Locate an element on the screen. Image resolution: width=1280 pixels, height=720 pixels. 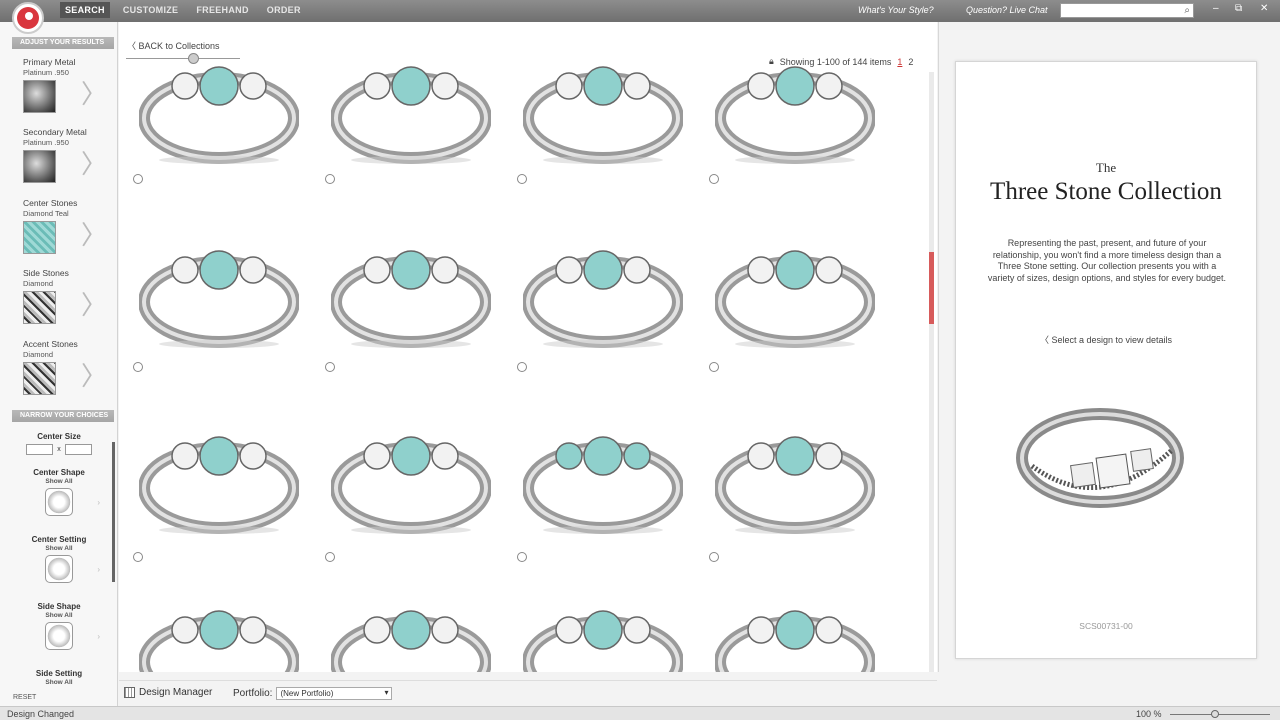
app-logo is located at coordinates (28, 18).